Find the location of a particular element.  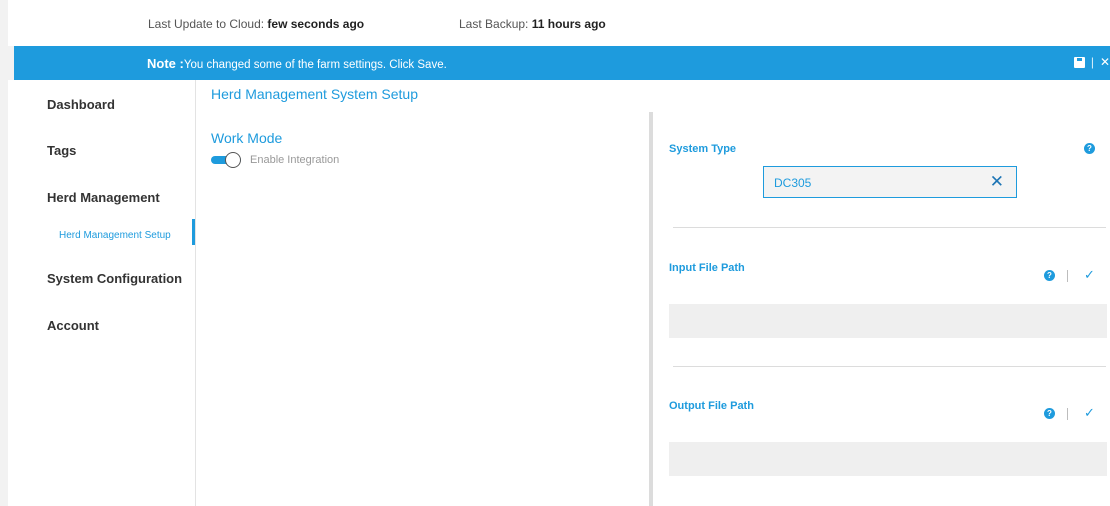

system-type-help-icon: ? is located at coordinates (1089, 148).